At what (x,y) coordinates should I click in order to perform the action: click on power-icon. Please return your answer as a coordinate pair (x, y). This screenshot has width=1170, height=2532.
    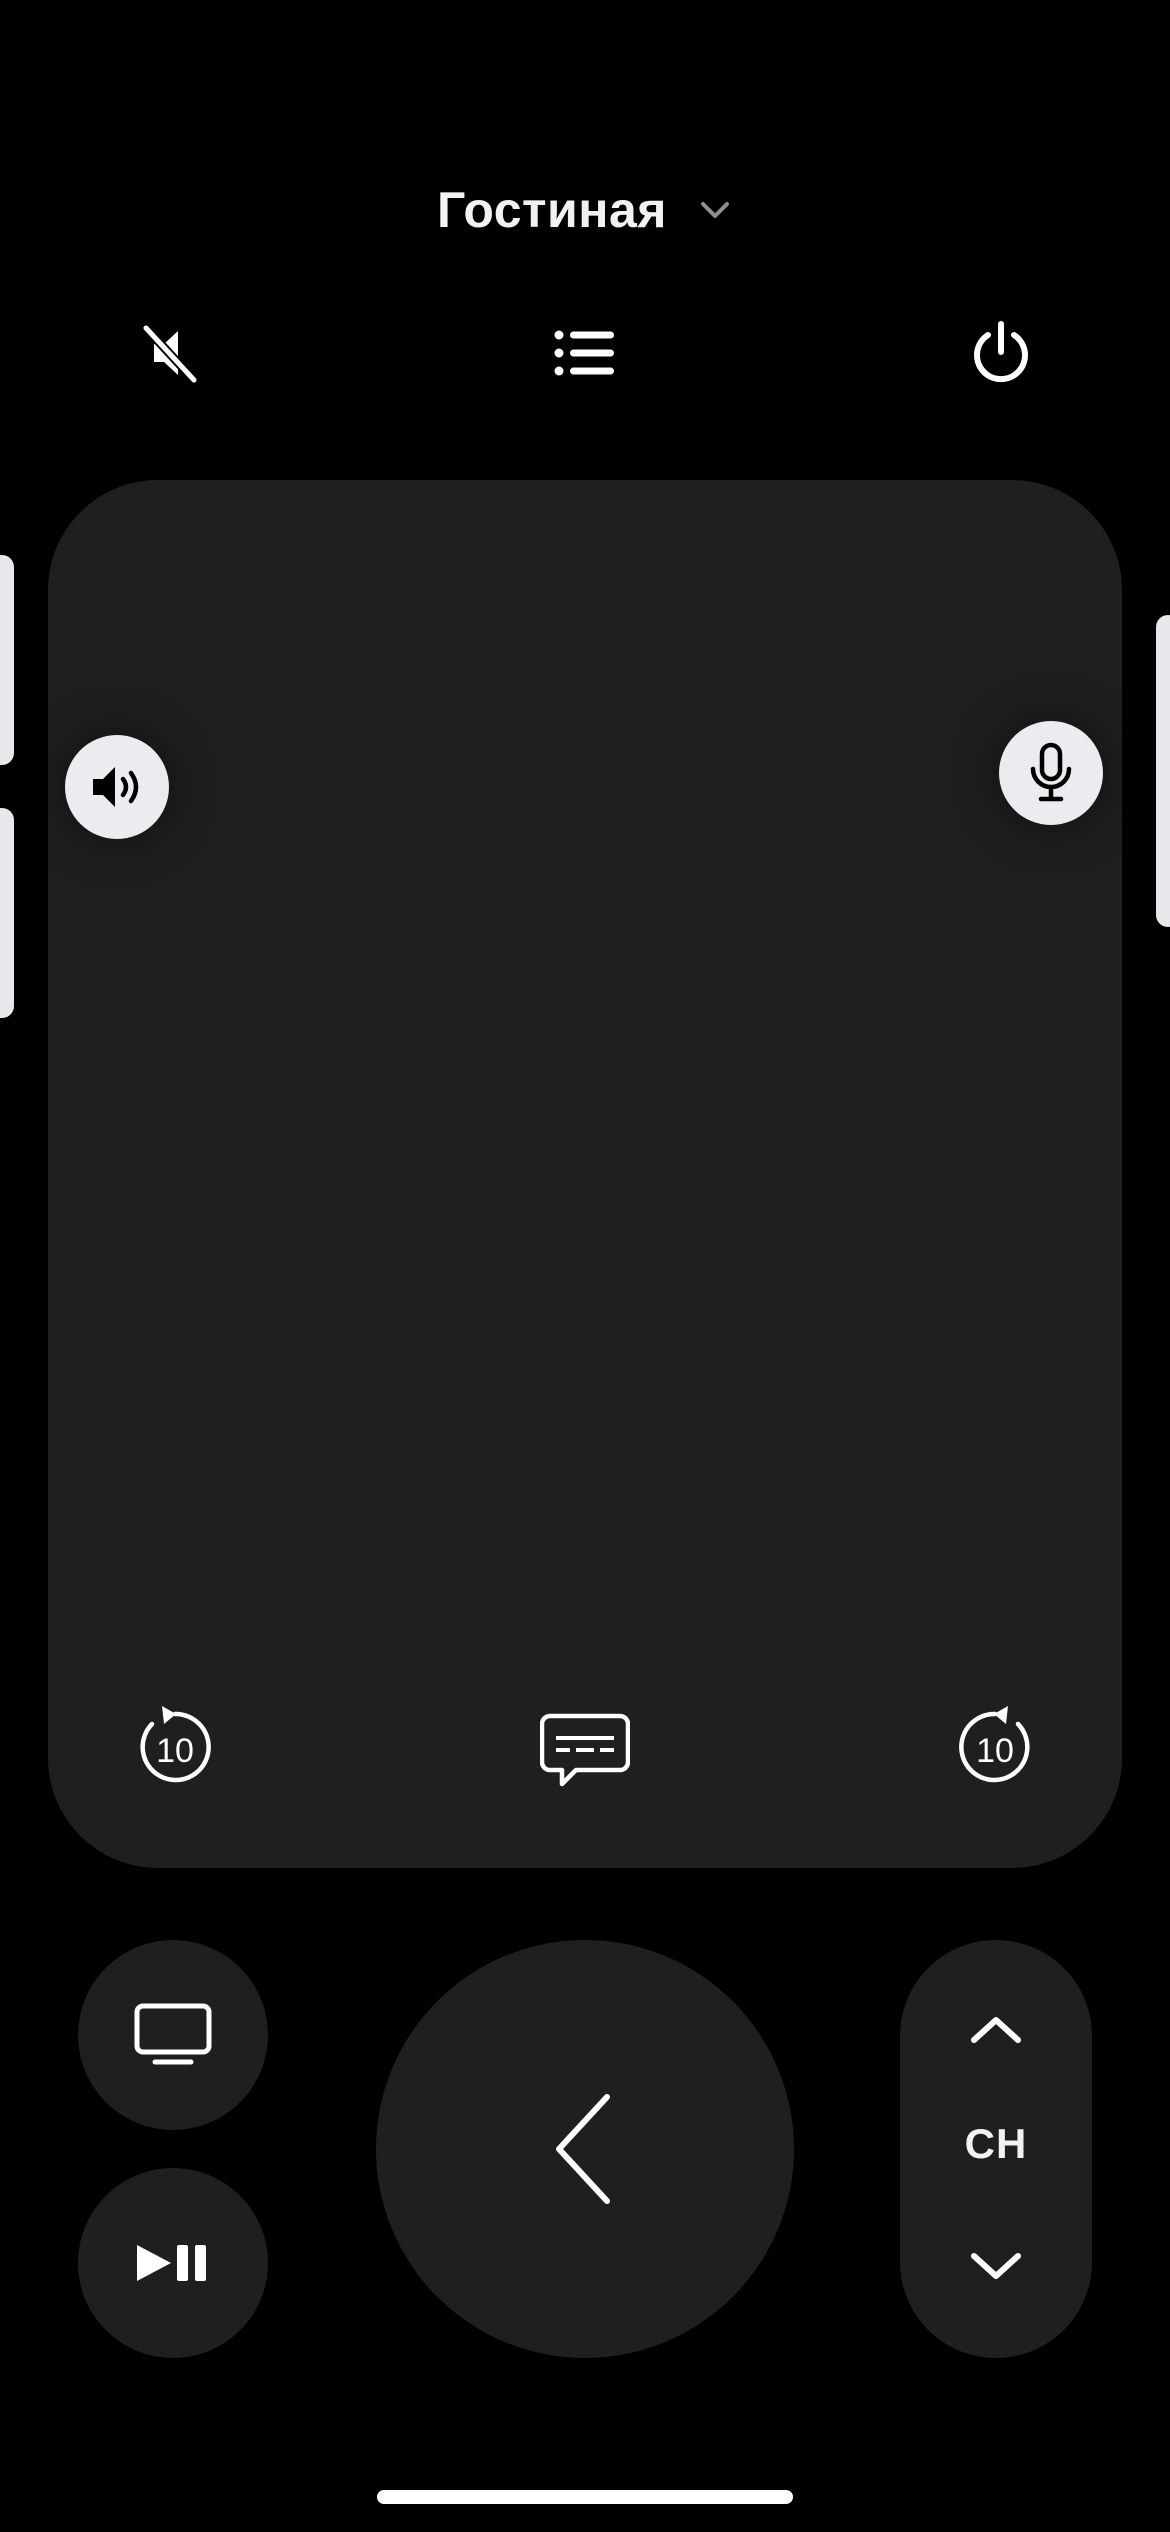
    Looking at the image, I should click on (1001, 355).